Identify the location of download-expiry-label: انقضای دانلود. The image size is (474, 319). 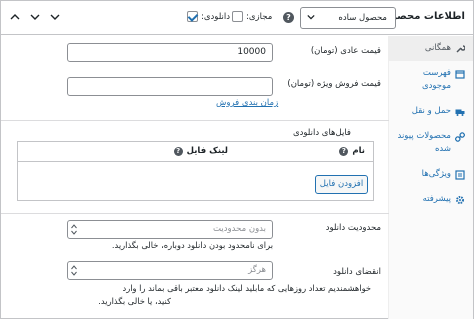
(357, 272).